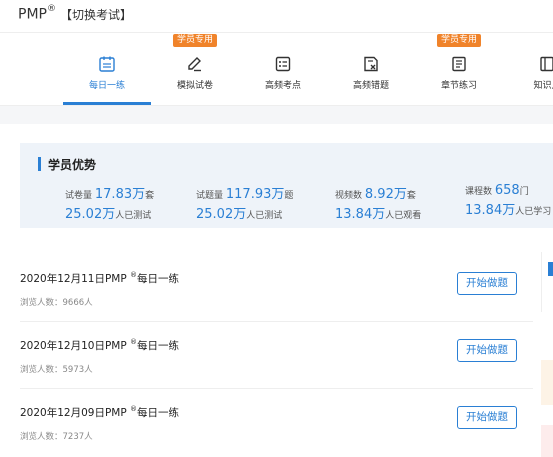 Image resolution: width=553 pixels, height=457 pixels. What do you see at coordinates (276, 14) in the screenshot?
I see `top-header: PMP® 【切换考试】` at bounding box center [276, 14].